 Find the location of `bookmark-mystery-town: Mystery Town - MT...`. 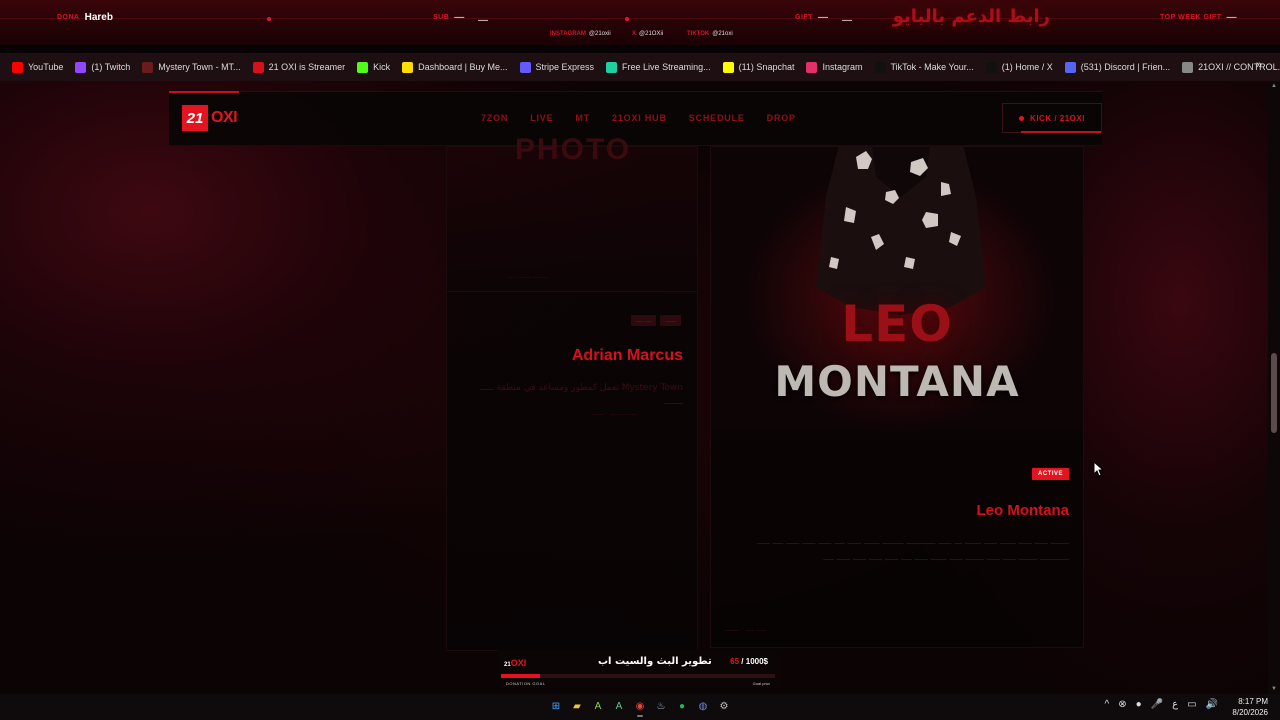

bookmark-mystery-town: Mystery Town - MT... is located at coordinates (191, 67).